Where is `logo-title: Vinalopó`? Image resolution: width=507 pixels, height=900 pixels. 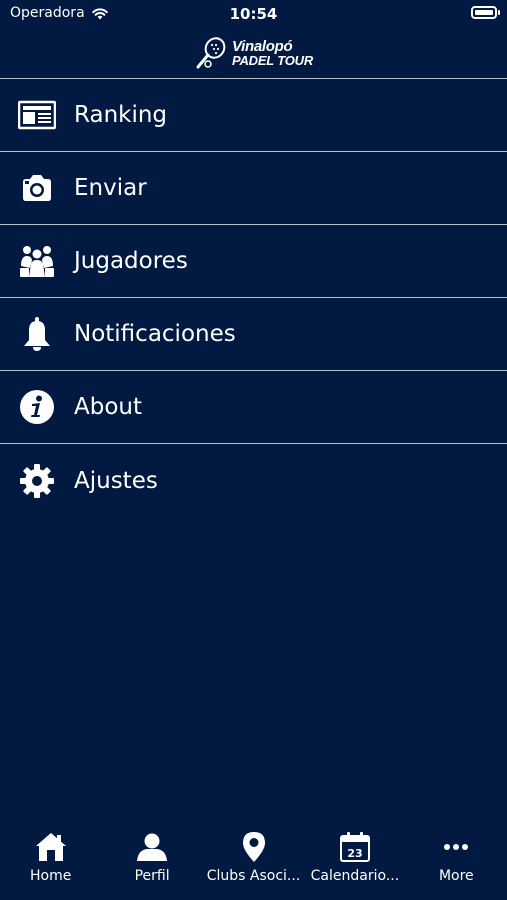 logo-title: Vinalopó is located at coordinates (262, 46).